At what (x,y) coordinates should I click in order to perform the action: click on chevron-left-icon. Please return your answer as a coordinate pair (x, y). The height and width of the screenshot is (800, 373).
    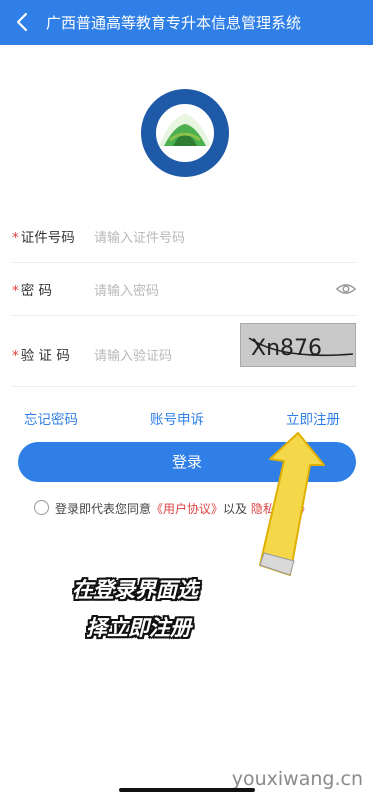
    Looking at the image, I should click on (22, 22).